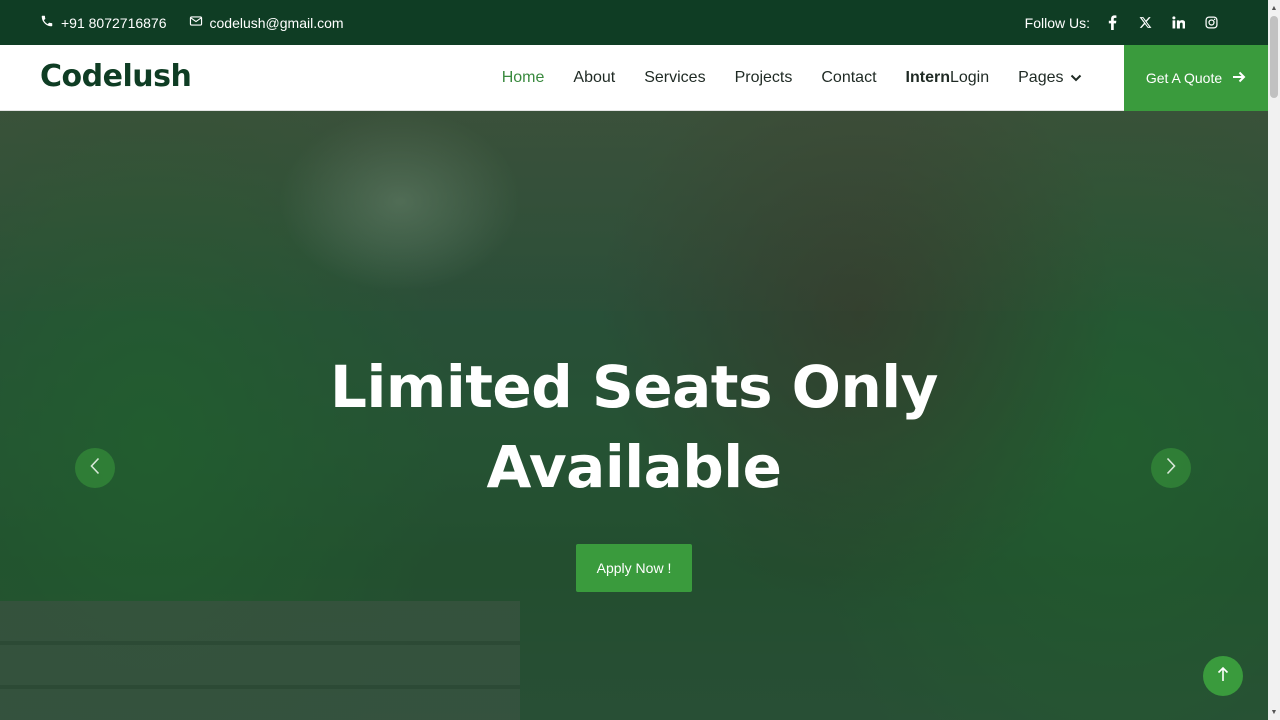 This screenshot has width=1280, height=720. What do you see at coordinates (969, 77) in the screenshot?
I see `nav-login-label: Login` at bounding box center [969, 77].